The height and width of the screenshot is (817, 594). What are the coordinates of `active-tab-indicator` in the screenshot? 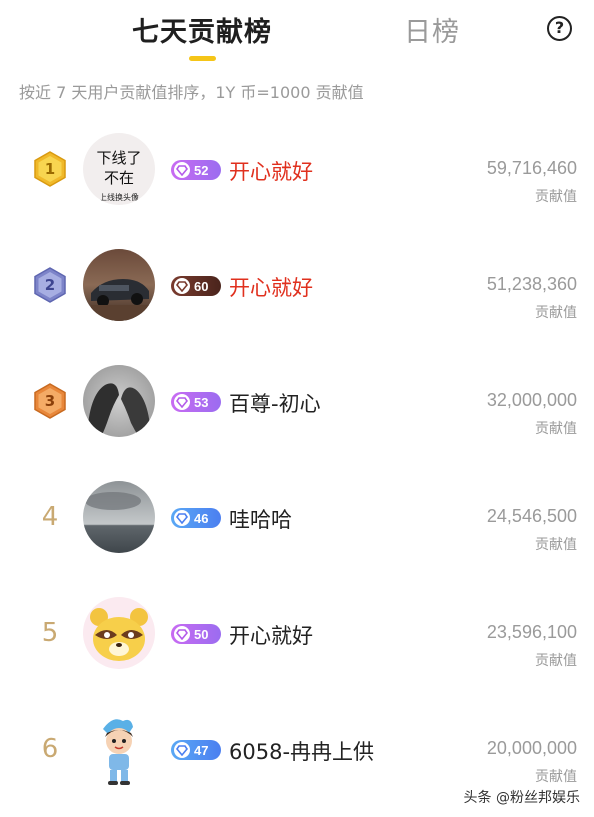 It's located at (202, 58).